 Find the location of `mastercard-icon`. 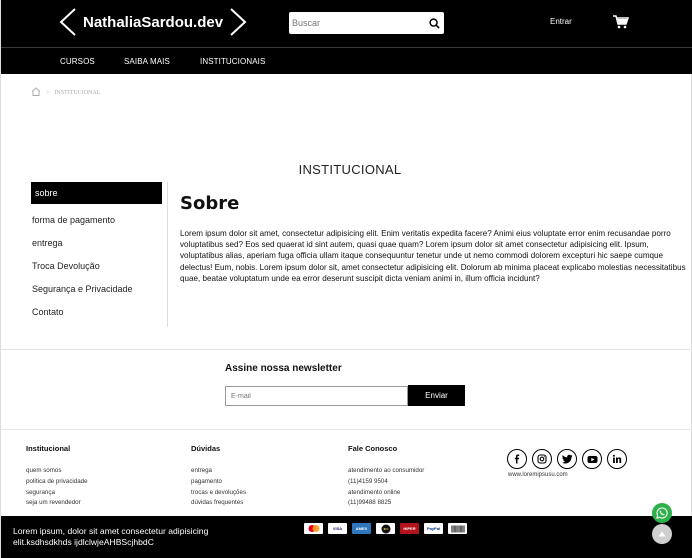

mastercard-icon is located at coordinates (313, 528).